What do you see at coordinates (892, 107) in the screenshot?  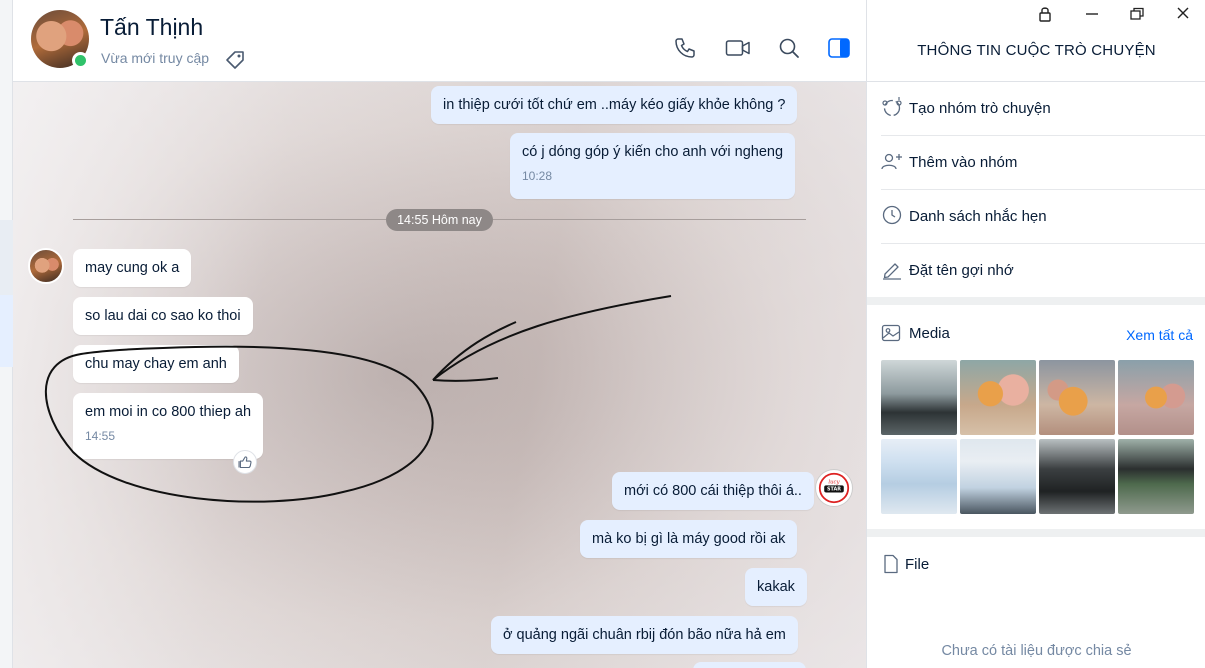 I see `group-create-icon` at bounding box center [892, 107].